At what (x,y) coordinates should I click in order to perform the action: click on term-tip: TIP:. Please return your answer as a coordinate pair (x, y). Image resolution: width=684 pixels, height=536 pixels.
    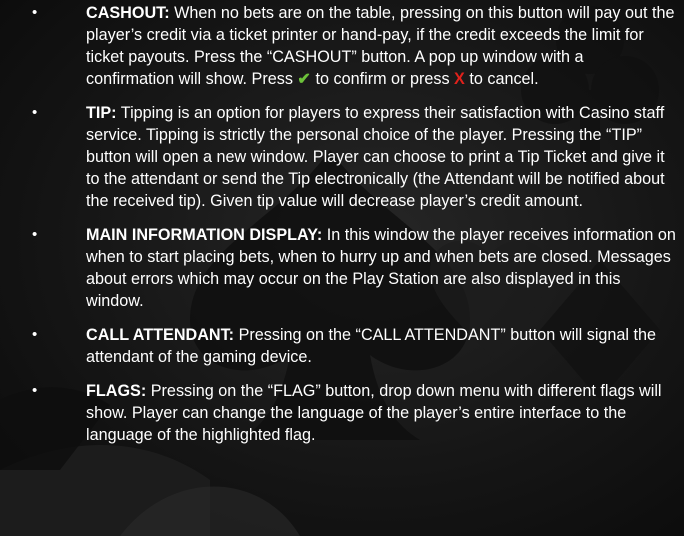
    Looking at the image, I should click on (101, 113).